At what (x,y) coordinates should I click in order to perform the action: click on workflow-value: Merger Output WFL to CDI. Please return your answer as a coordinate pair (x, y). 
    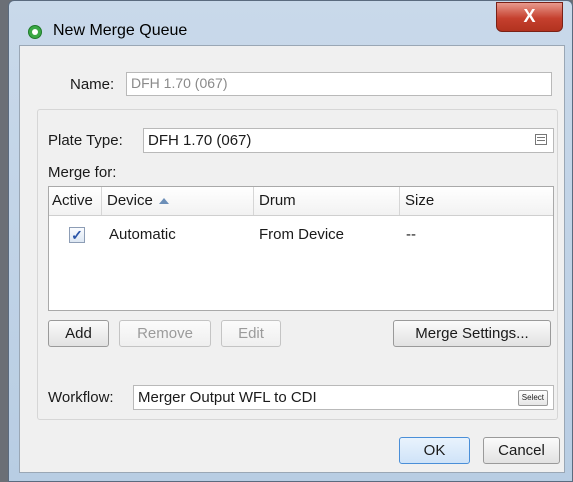
    Looking at the image, I should click on (227, 397).